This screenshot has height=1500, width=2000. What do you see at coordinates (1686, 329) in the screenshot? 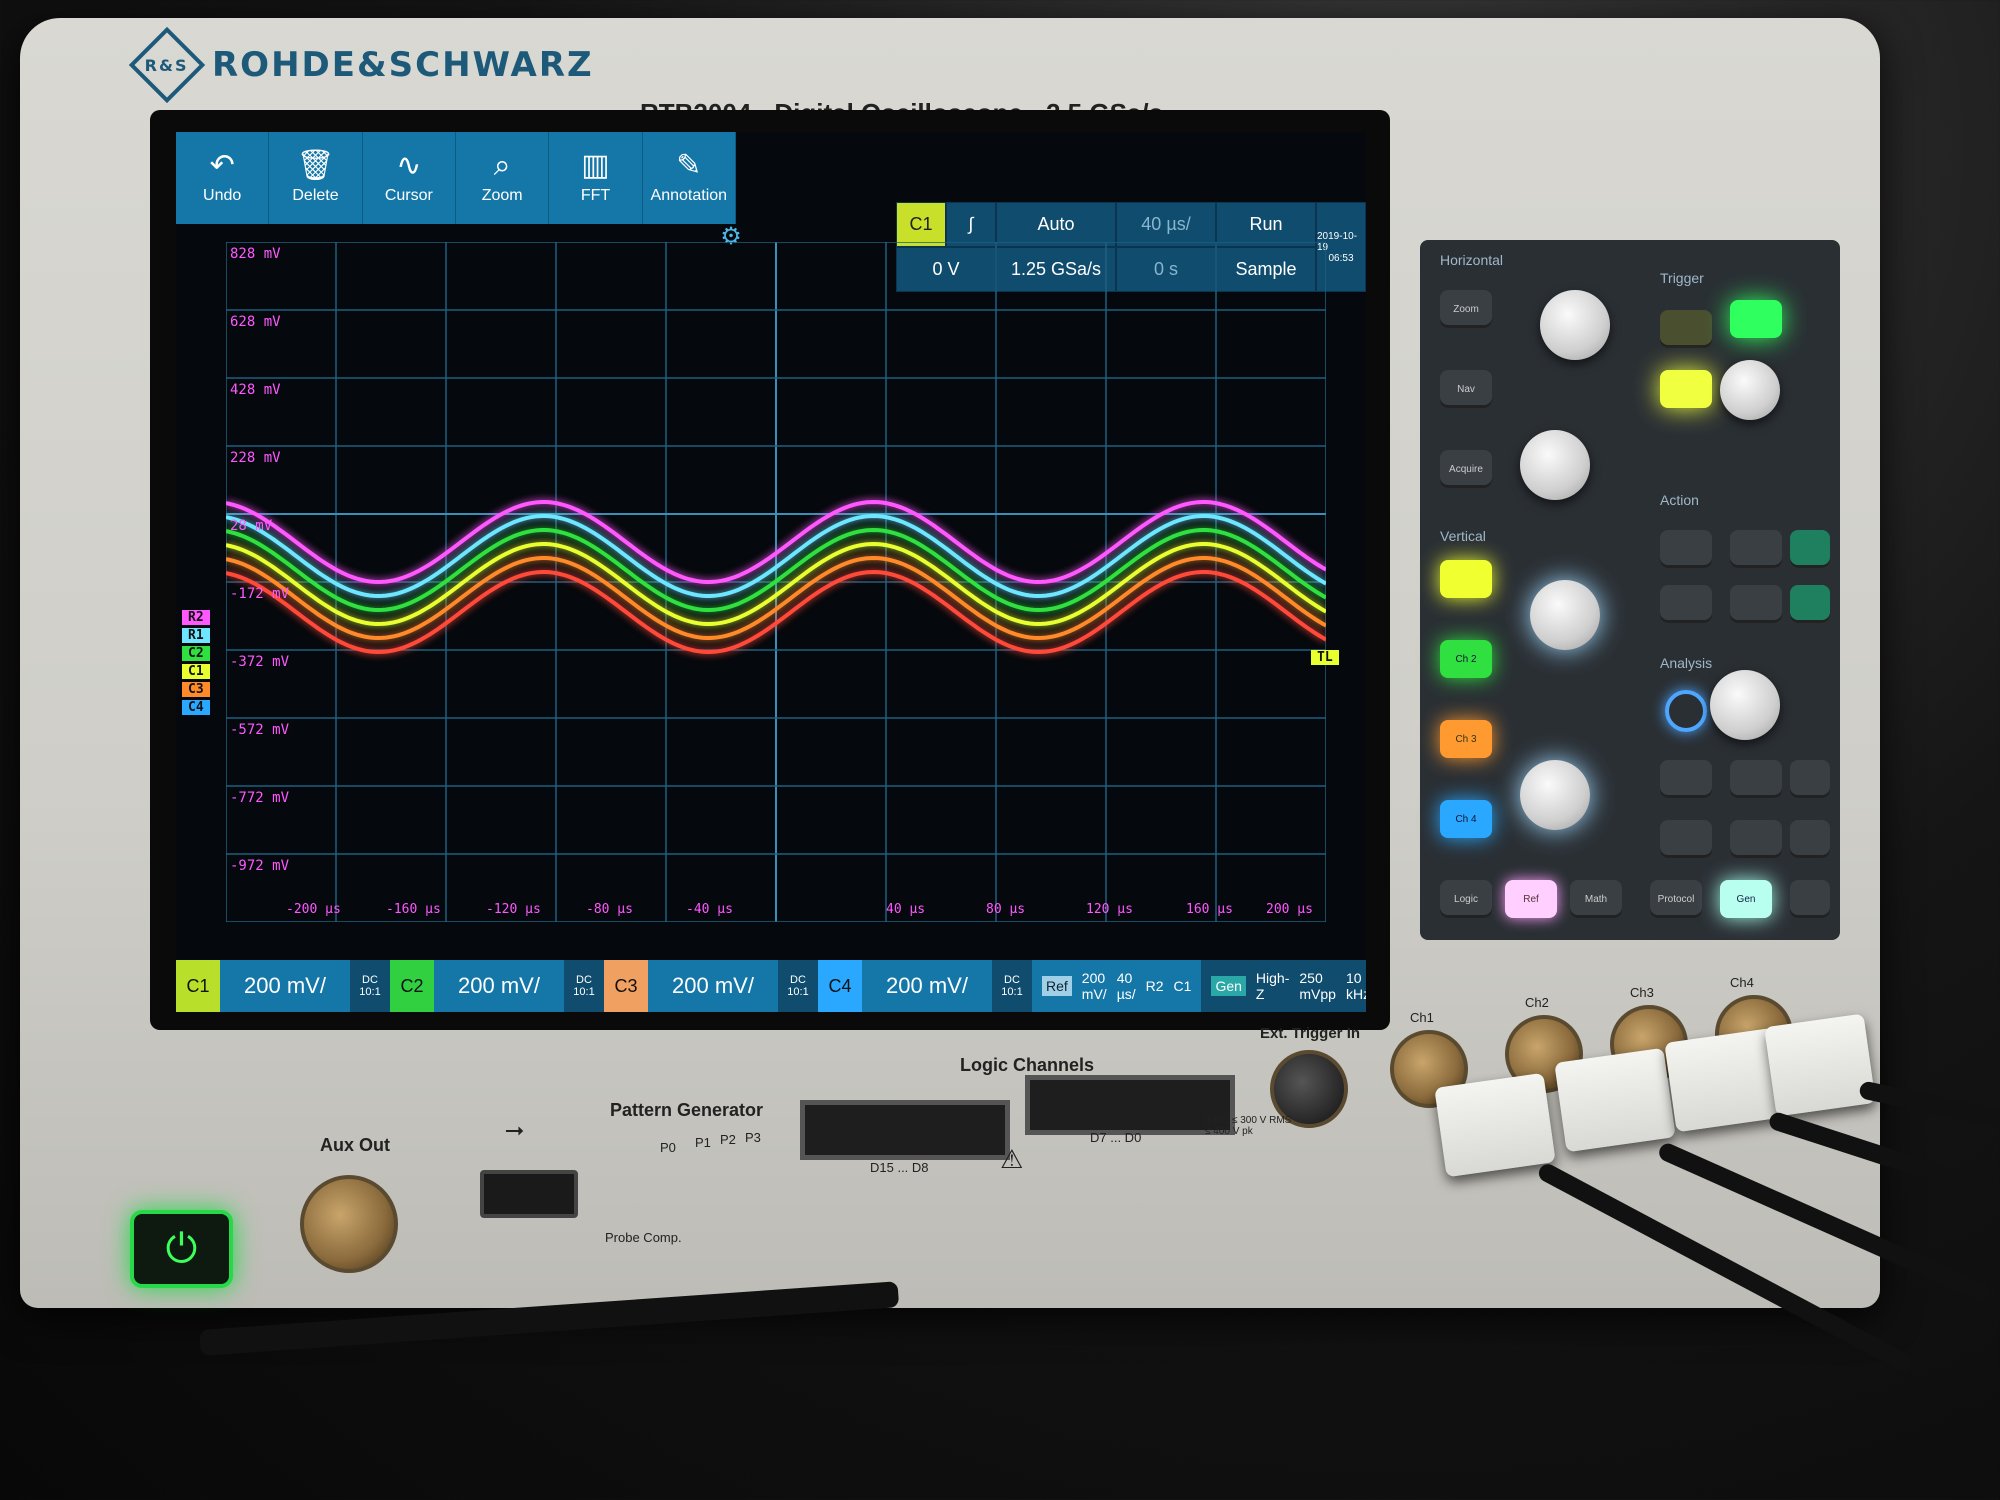
I see `trigger-key` at bounding box center [1686, 329].